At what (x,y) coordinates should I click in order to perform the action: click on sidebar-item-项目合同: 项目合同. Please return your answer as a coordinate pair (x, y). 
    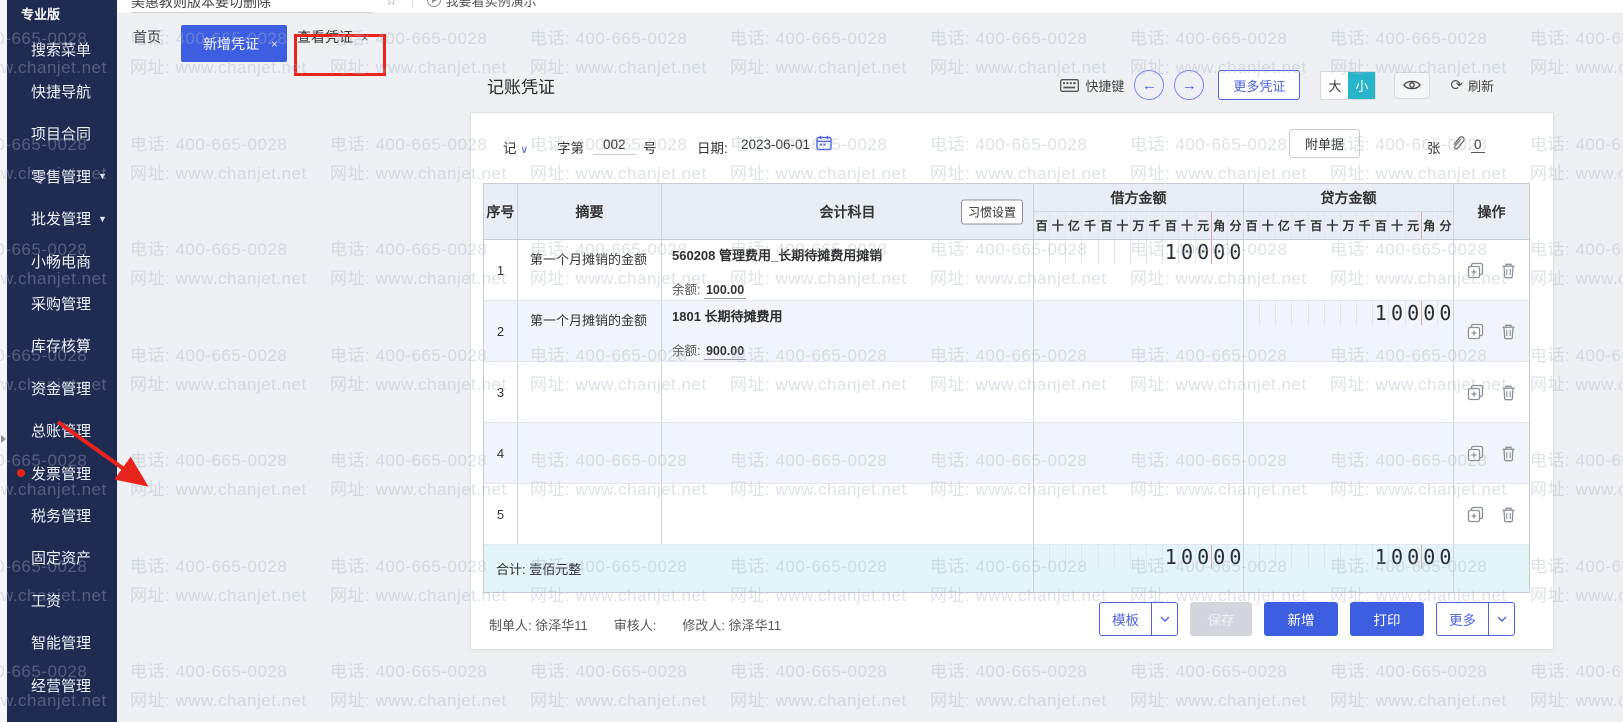
    Looking at the image, I should click on (62, 134).